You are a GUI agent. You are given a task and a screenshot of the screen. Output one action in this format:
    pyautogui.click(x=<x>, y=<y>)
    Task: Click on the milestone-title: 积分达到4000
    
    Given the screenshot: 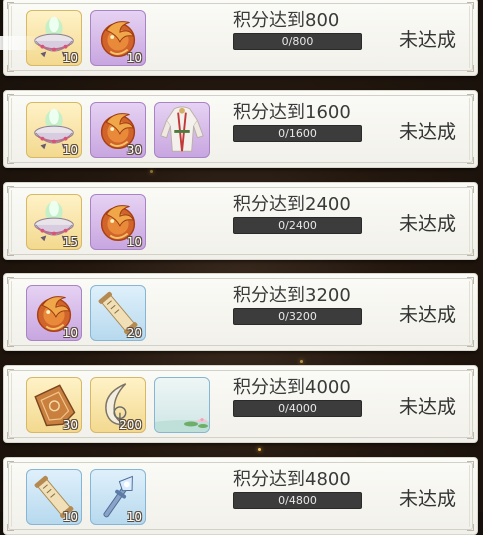 What is the action you would take?
    pyautogui.click(x=292, y=387)
    